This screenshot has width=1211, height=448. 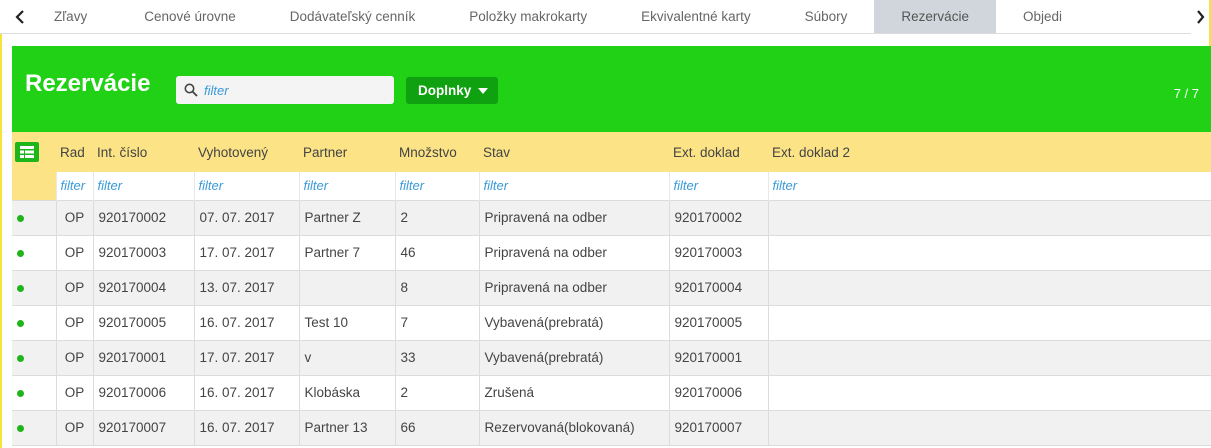 What do you see at coordinates (718, 252) in the screenshot?
I see `cell-ext-doklad: 920170003` at bounding box center [718, 252].